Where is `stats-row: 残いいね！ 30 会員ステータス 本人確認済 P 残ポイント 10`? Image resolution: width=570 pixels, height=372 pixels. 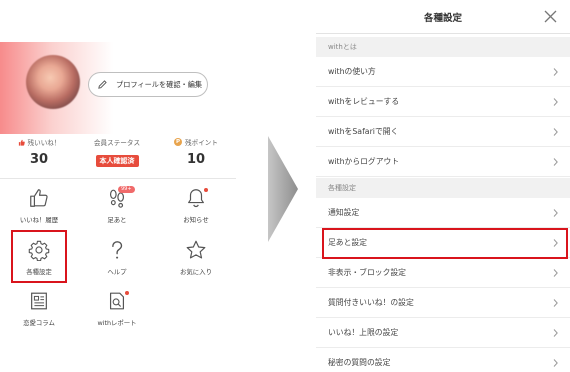 stats-row: 残いいね！ 30 会員ステータス 本人確認済 P 残ポイント 10 is located at coordinates (118, 159).